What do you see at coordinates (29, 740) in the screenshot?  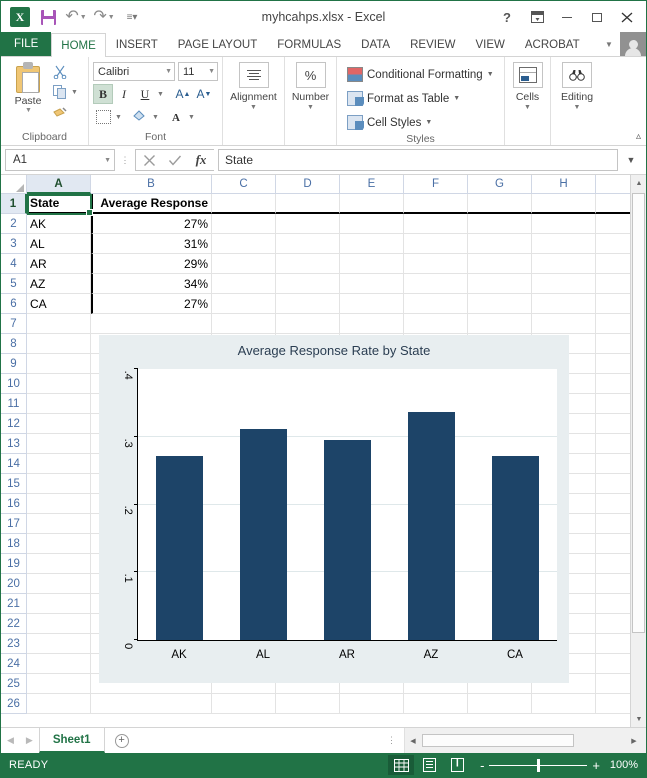 I see `next-sheet-icon: ▶` at bounding box center [29, 740].